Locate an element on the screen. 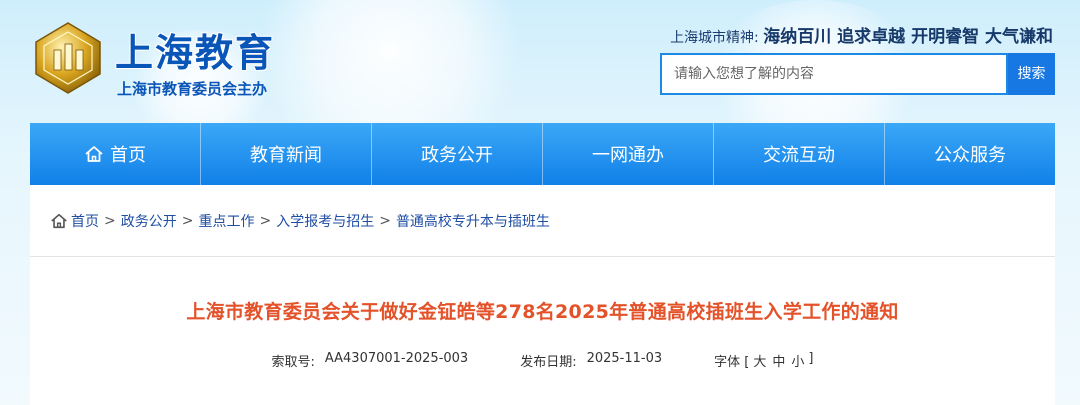 This screenshot has width=1080, height=405. breadcrumb-link-government-affairs: 政务公开 is located at coordinates (149, 221).